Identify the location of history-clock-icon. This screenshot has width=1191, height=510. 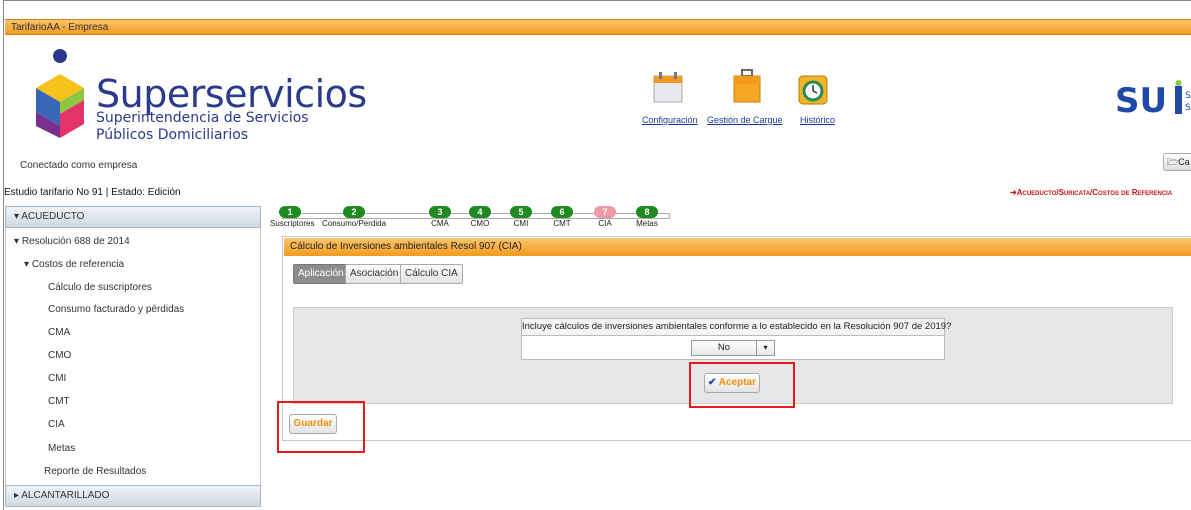
(813, 90).